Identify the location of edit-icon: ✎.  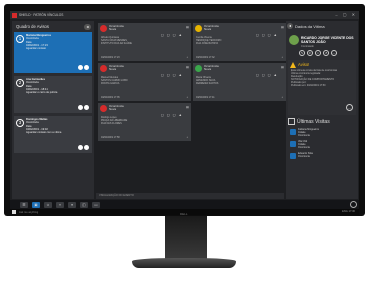
(302, 53).